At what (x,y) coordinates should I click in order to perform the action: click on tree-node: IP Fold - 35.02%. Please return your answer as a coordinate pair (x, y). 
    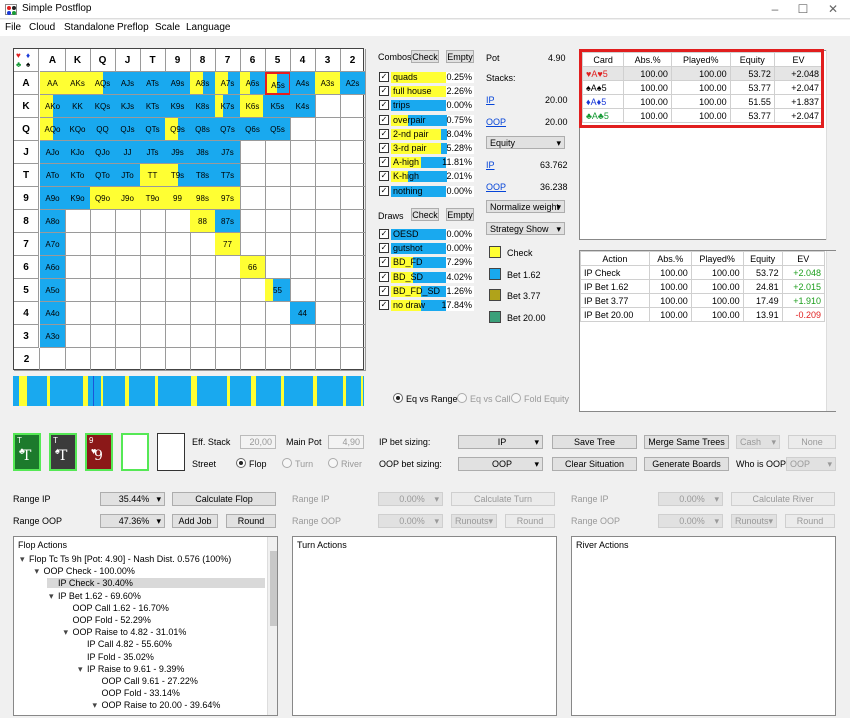
    Looking at the image, I should click on (116, 657).